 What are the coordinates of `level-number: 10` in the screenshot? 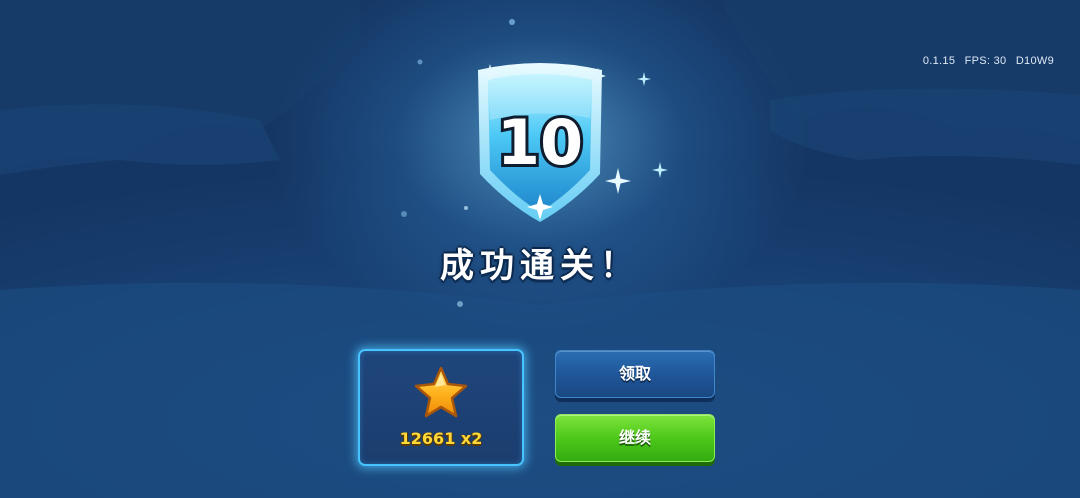 It's located at (540, 142).